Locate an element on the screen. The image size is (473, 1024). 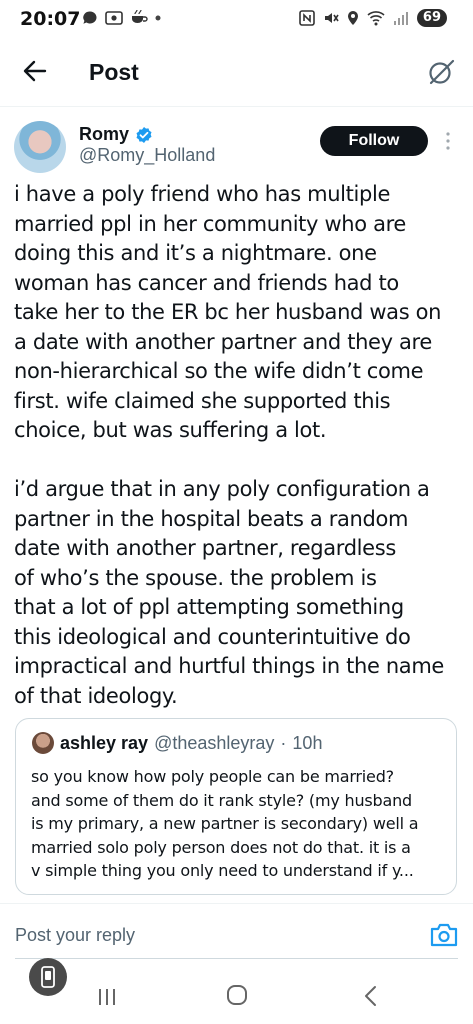
top-app-bar: Post is located at coordinates (236, 73).